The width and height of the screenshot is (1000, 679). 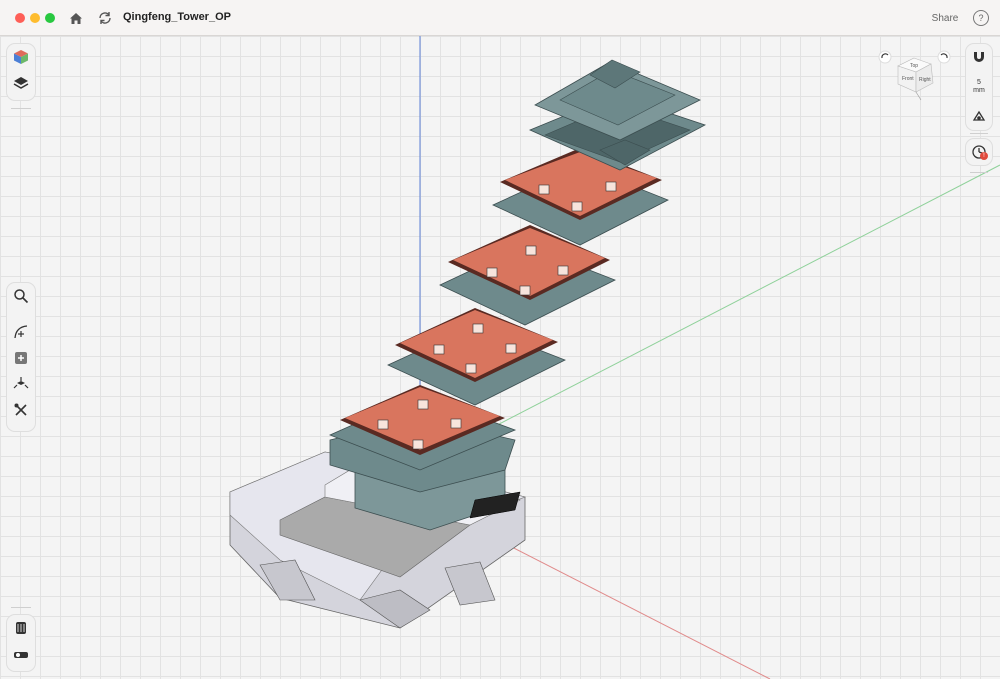 I want to click on view-cube-front: Front, so click(x=908, y=79).